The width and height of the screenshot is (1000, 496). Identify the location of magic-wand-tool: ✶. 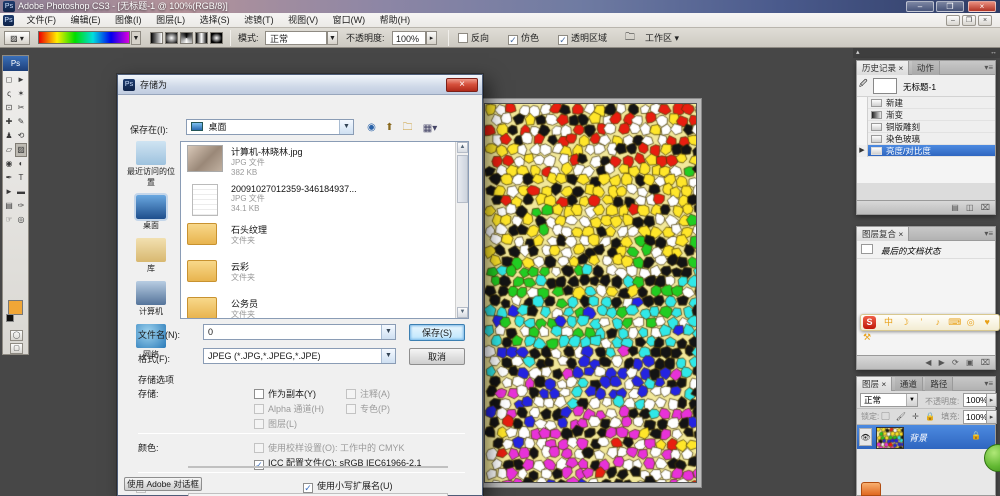
(21, 94).